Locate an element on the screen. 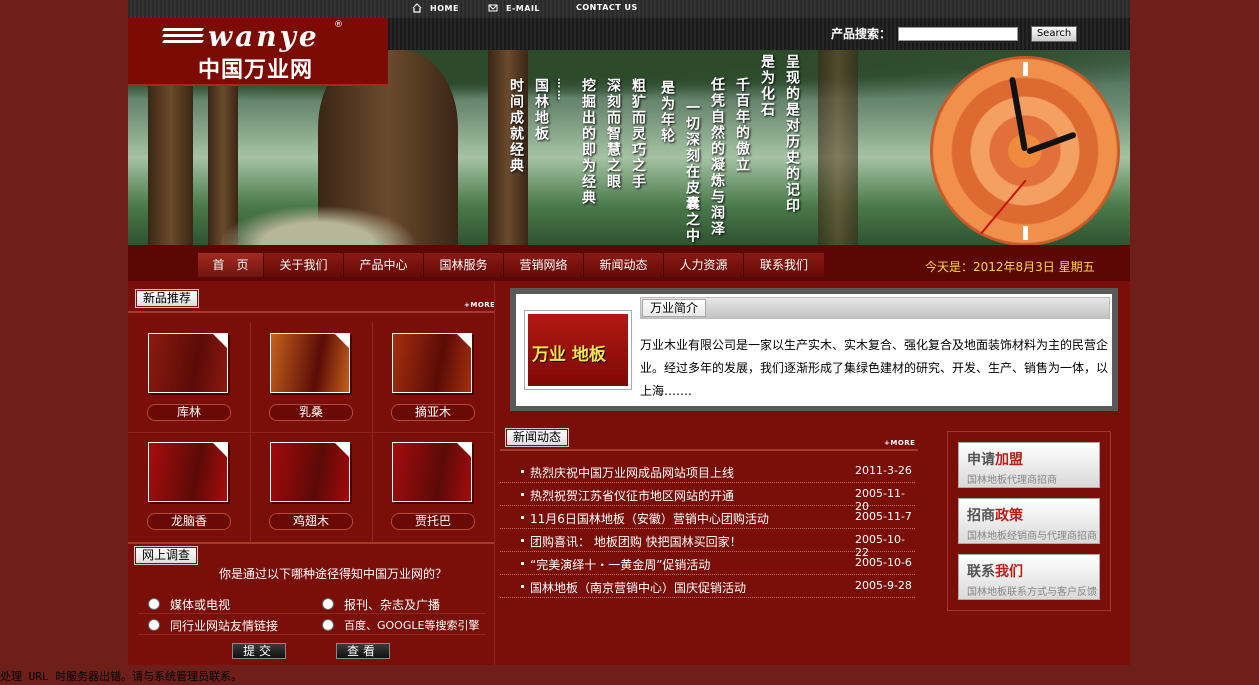 This screenshot has height=685, width=1259. home-icon is located at coordinates (417, 8).